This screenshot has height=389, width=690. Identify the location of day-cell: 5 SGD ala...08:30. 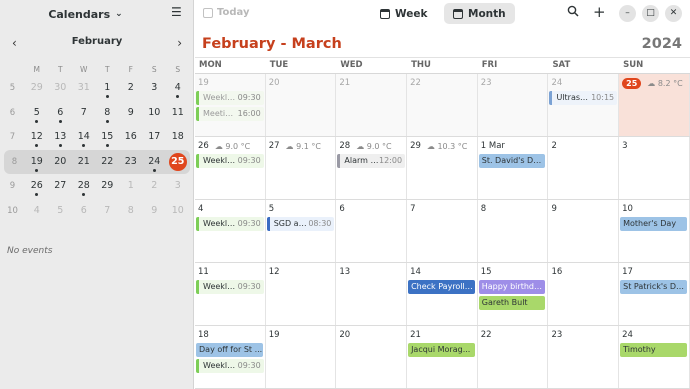
(301, 231).